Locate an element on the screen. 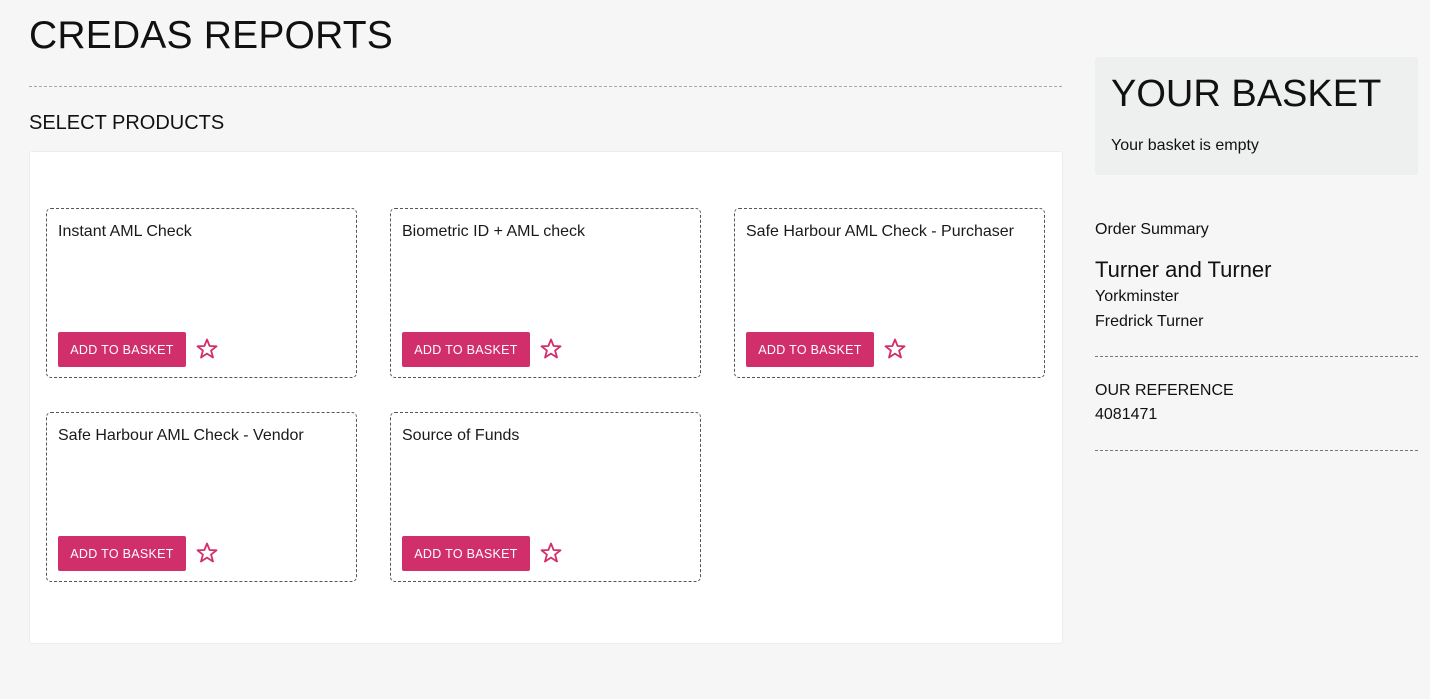 Image resolution: width=1430 pixels, height=699 pixels. product-name: Safe Harbour AML Check - Vendor is located at coordinates (181, 435).